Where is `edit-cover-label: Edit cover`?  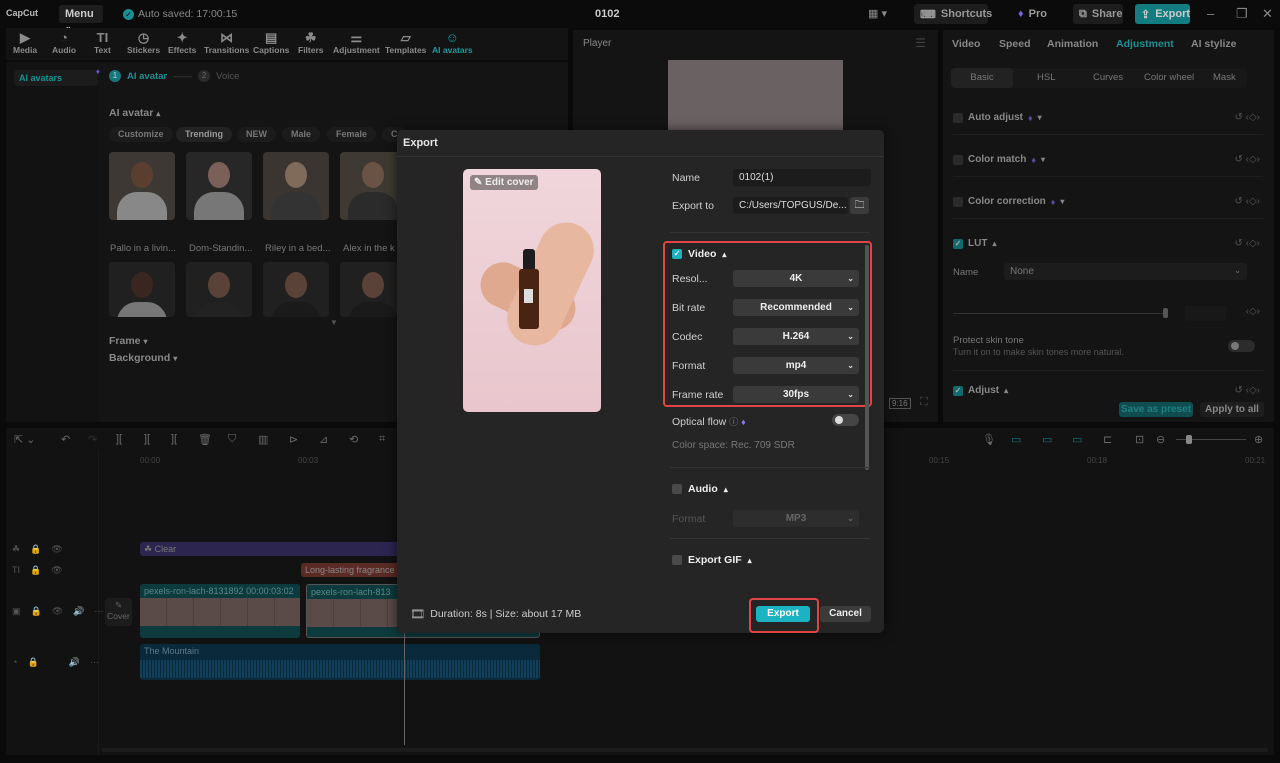
edit-cover-label: Edit cover is located at coordinates (509, 182).